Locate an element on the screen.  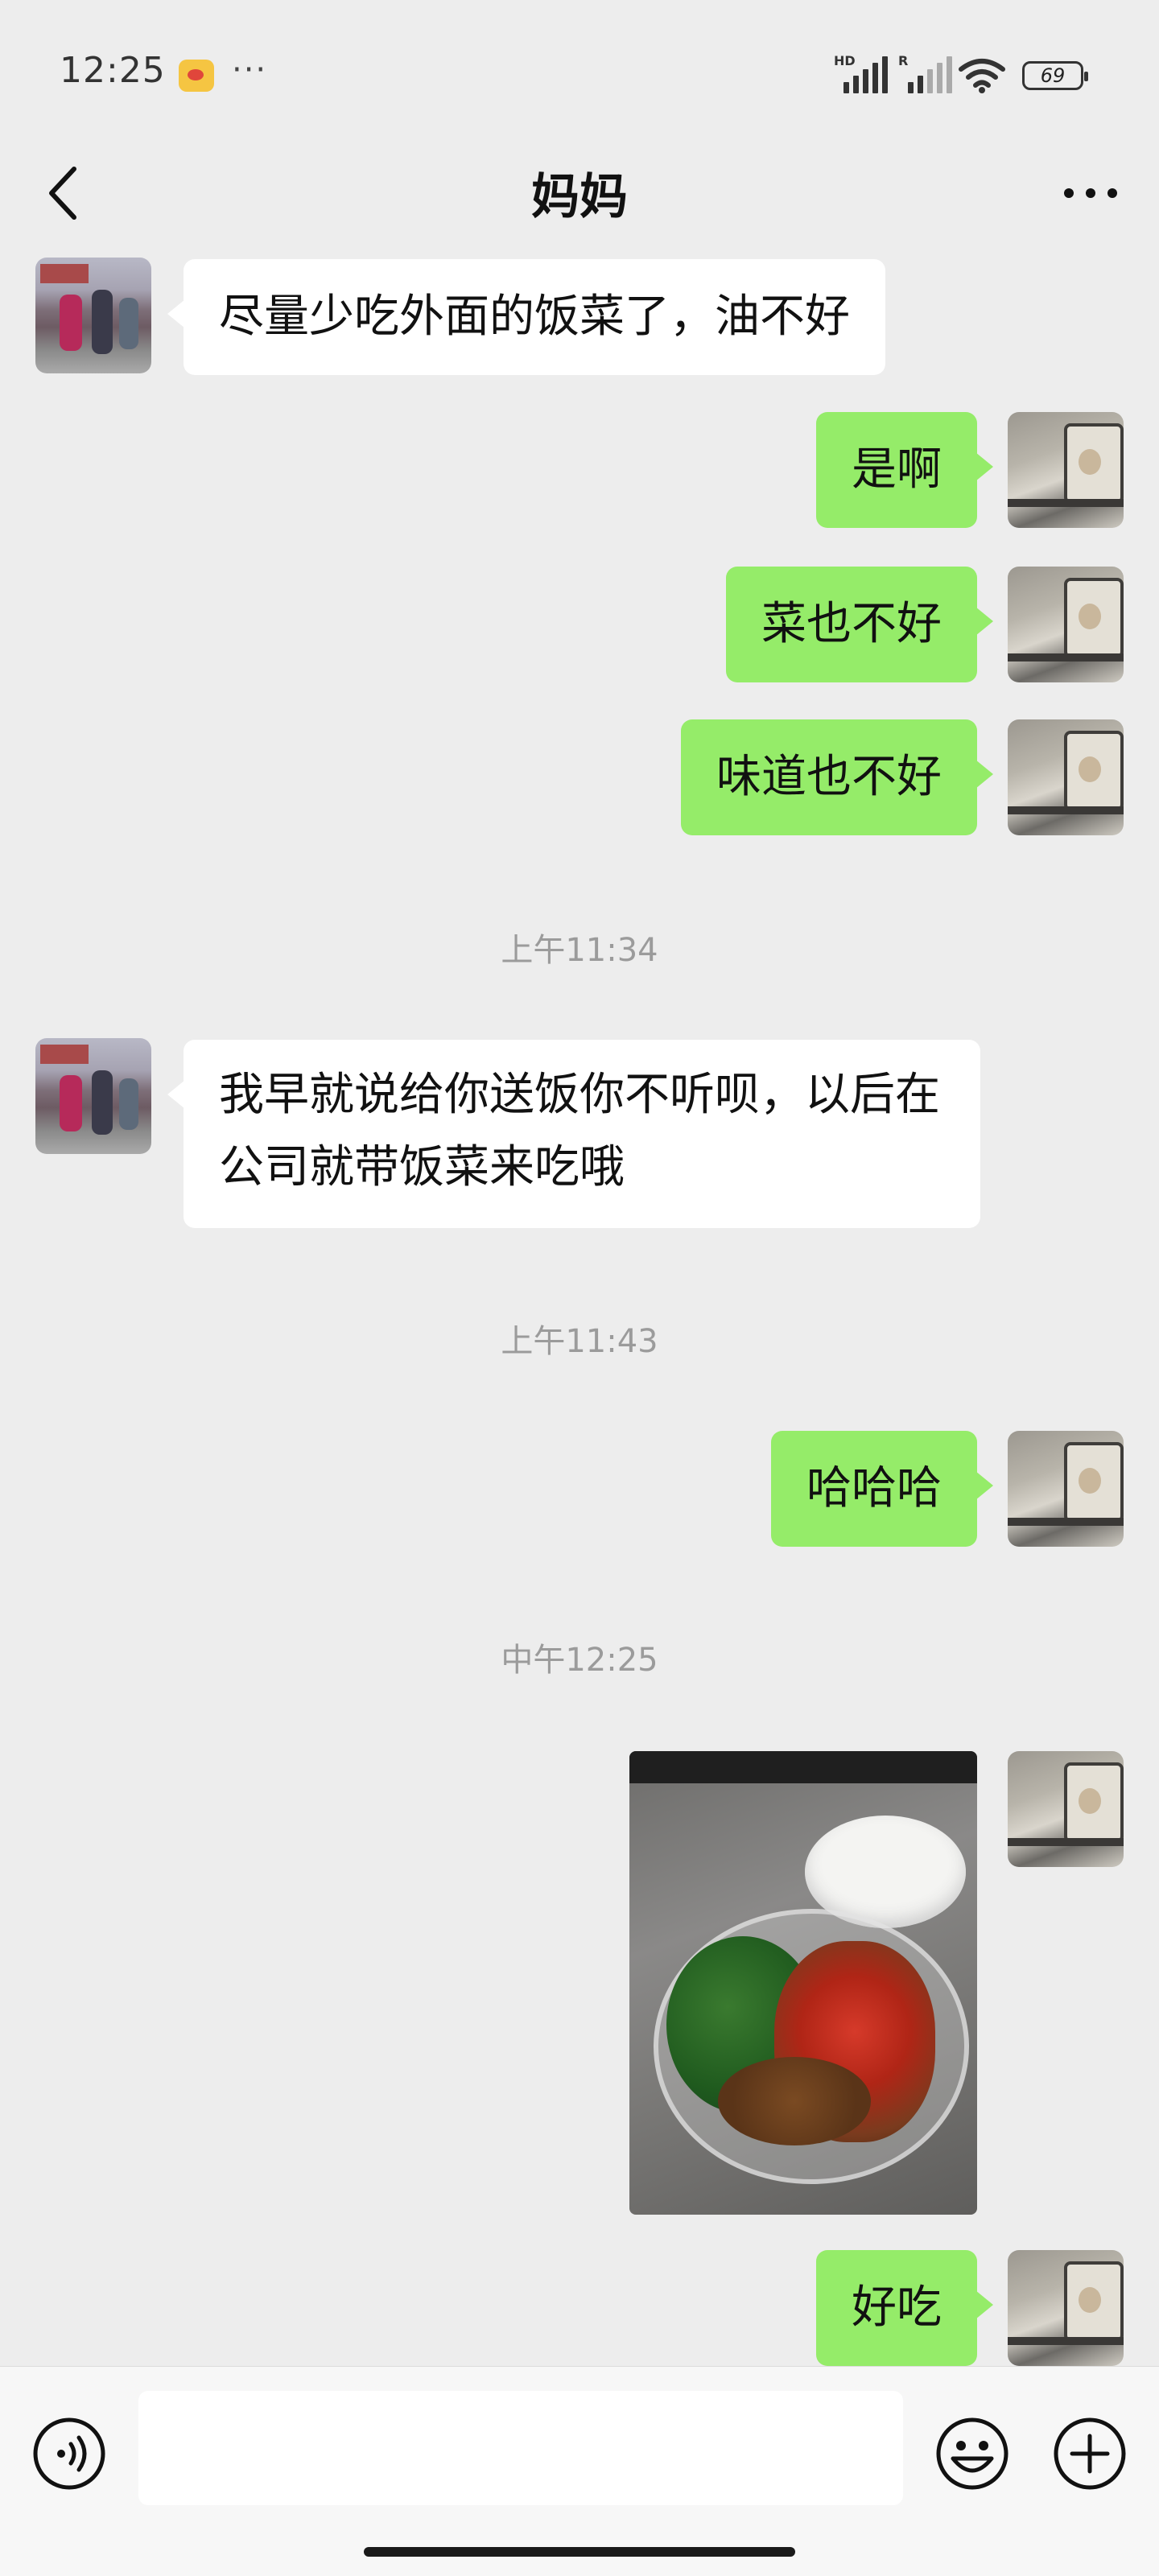
message-bubble-outgoing: 是啊 is located at coordinates (904, 470).